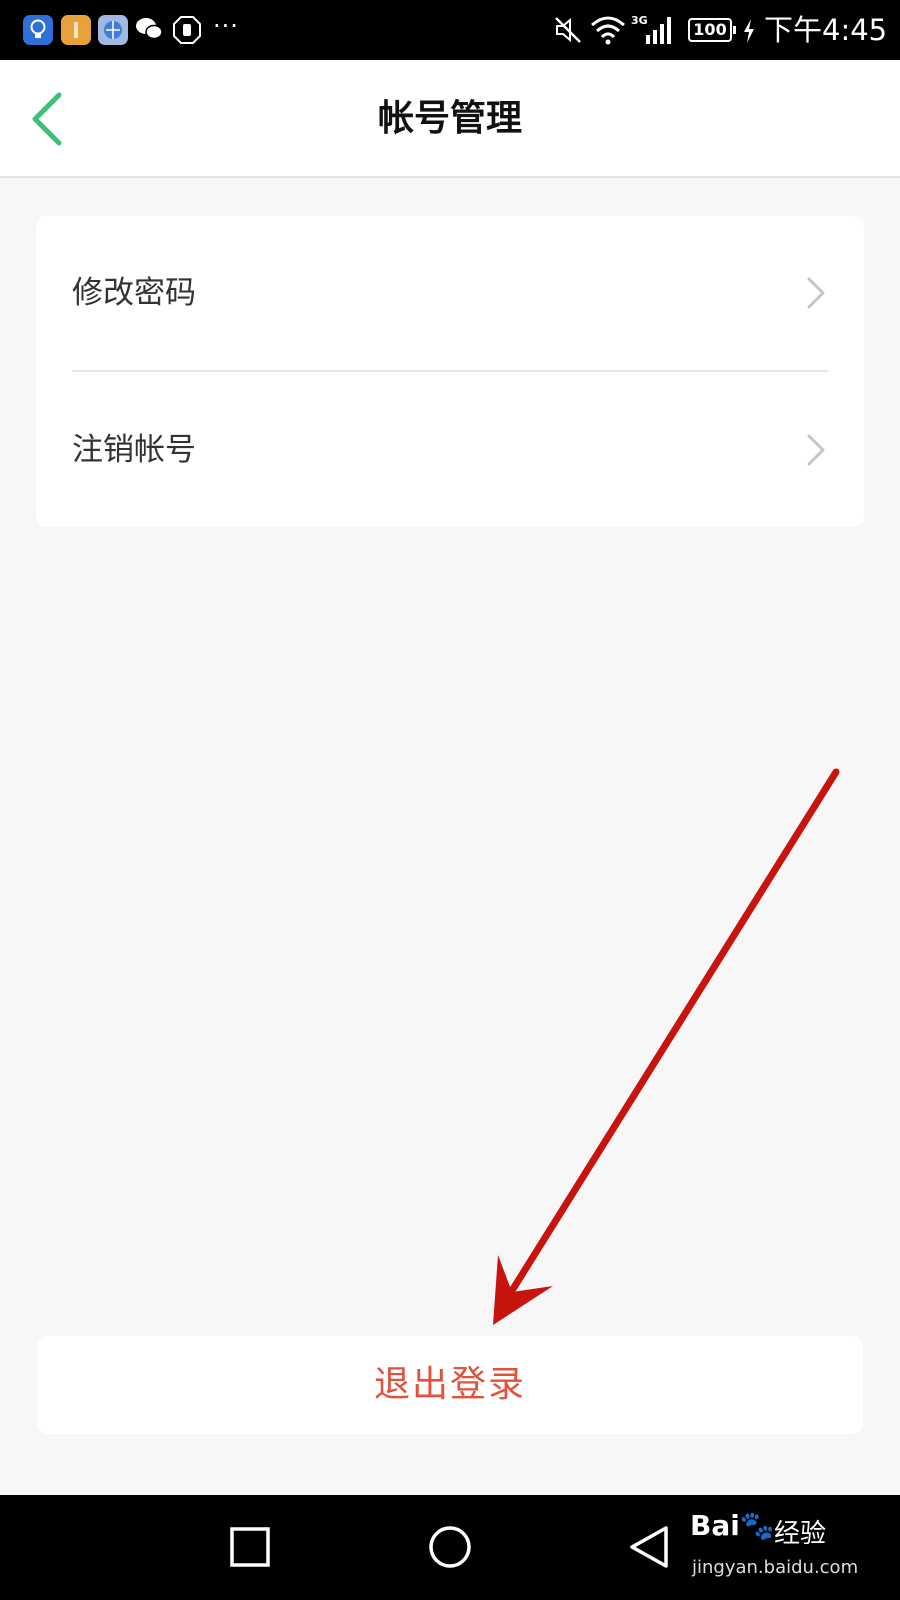 The width and height of the screenshot is (900, 1600). Describe the element at coordinates (113, 30) in the screenshot. I see `browser-app-icon` at that location.